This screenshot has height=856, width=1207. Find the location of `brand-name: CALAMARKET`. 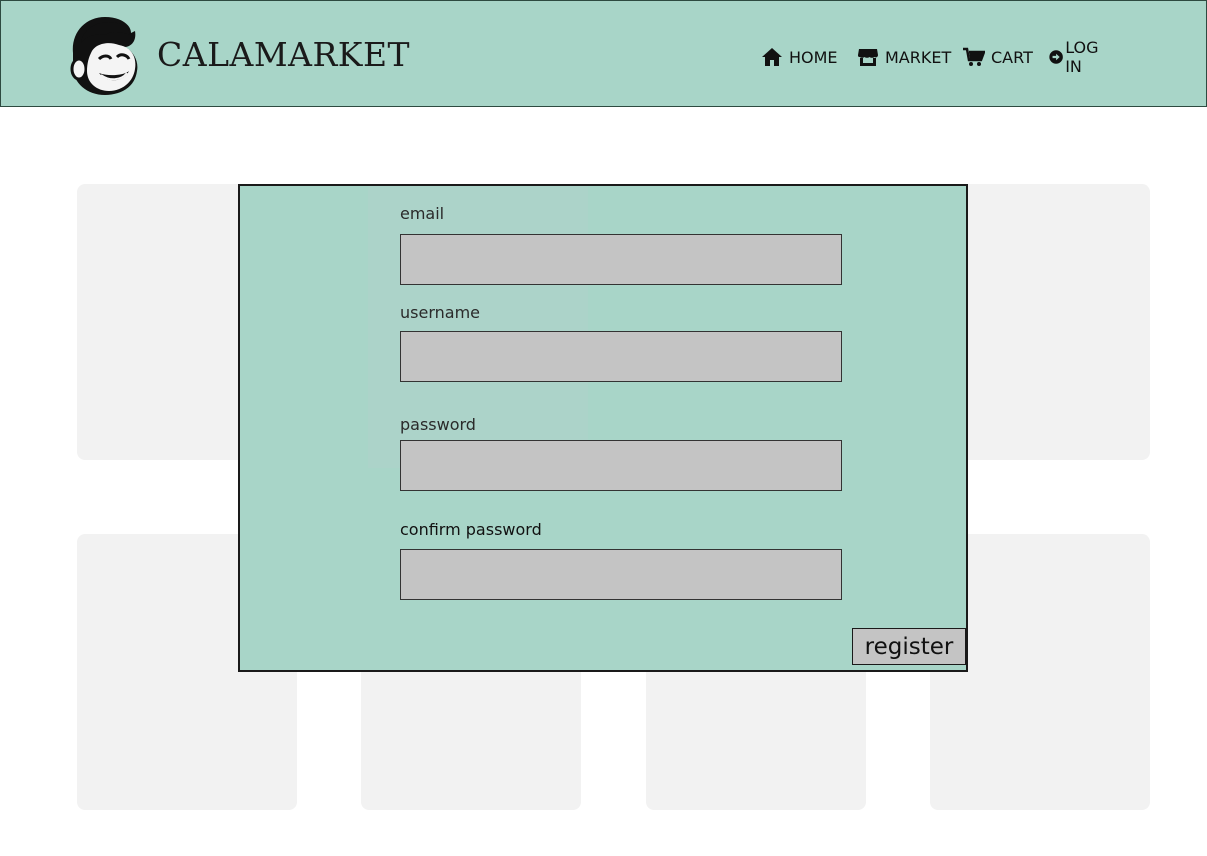

brand-name: CALAMARKET is located at coordinates (283, 54).